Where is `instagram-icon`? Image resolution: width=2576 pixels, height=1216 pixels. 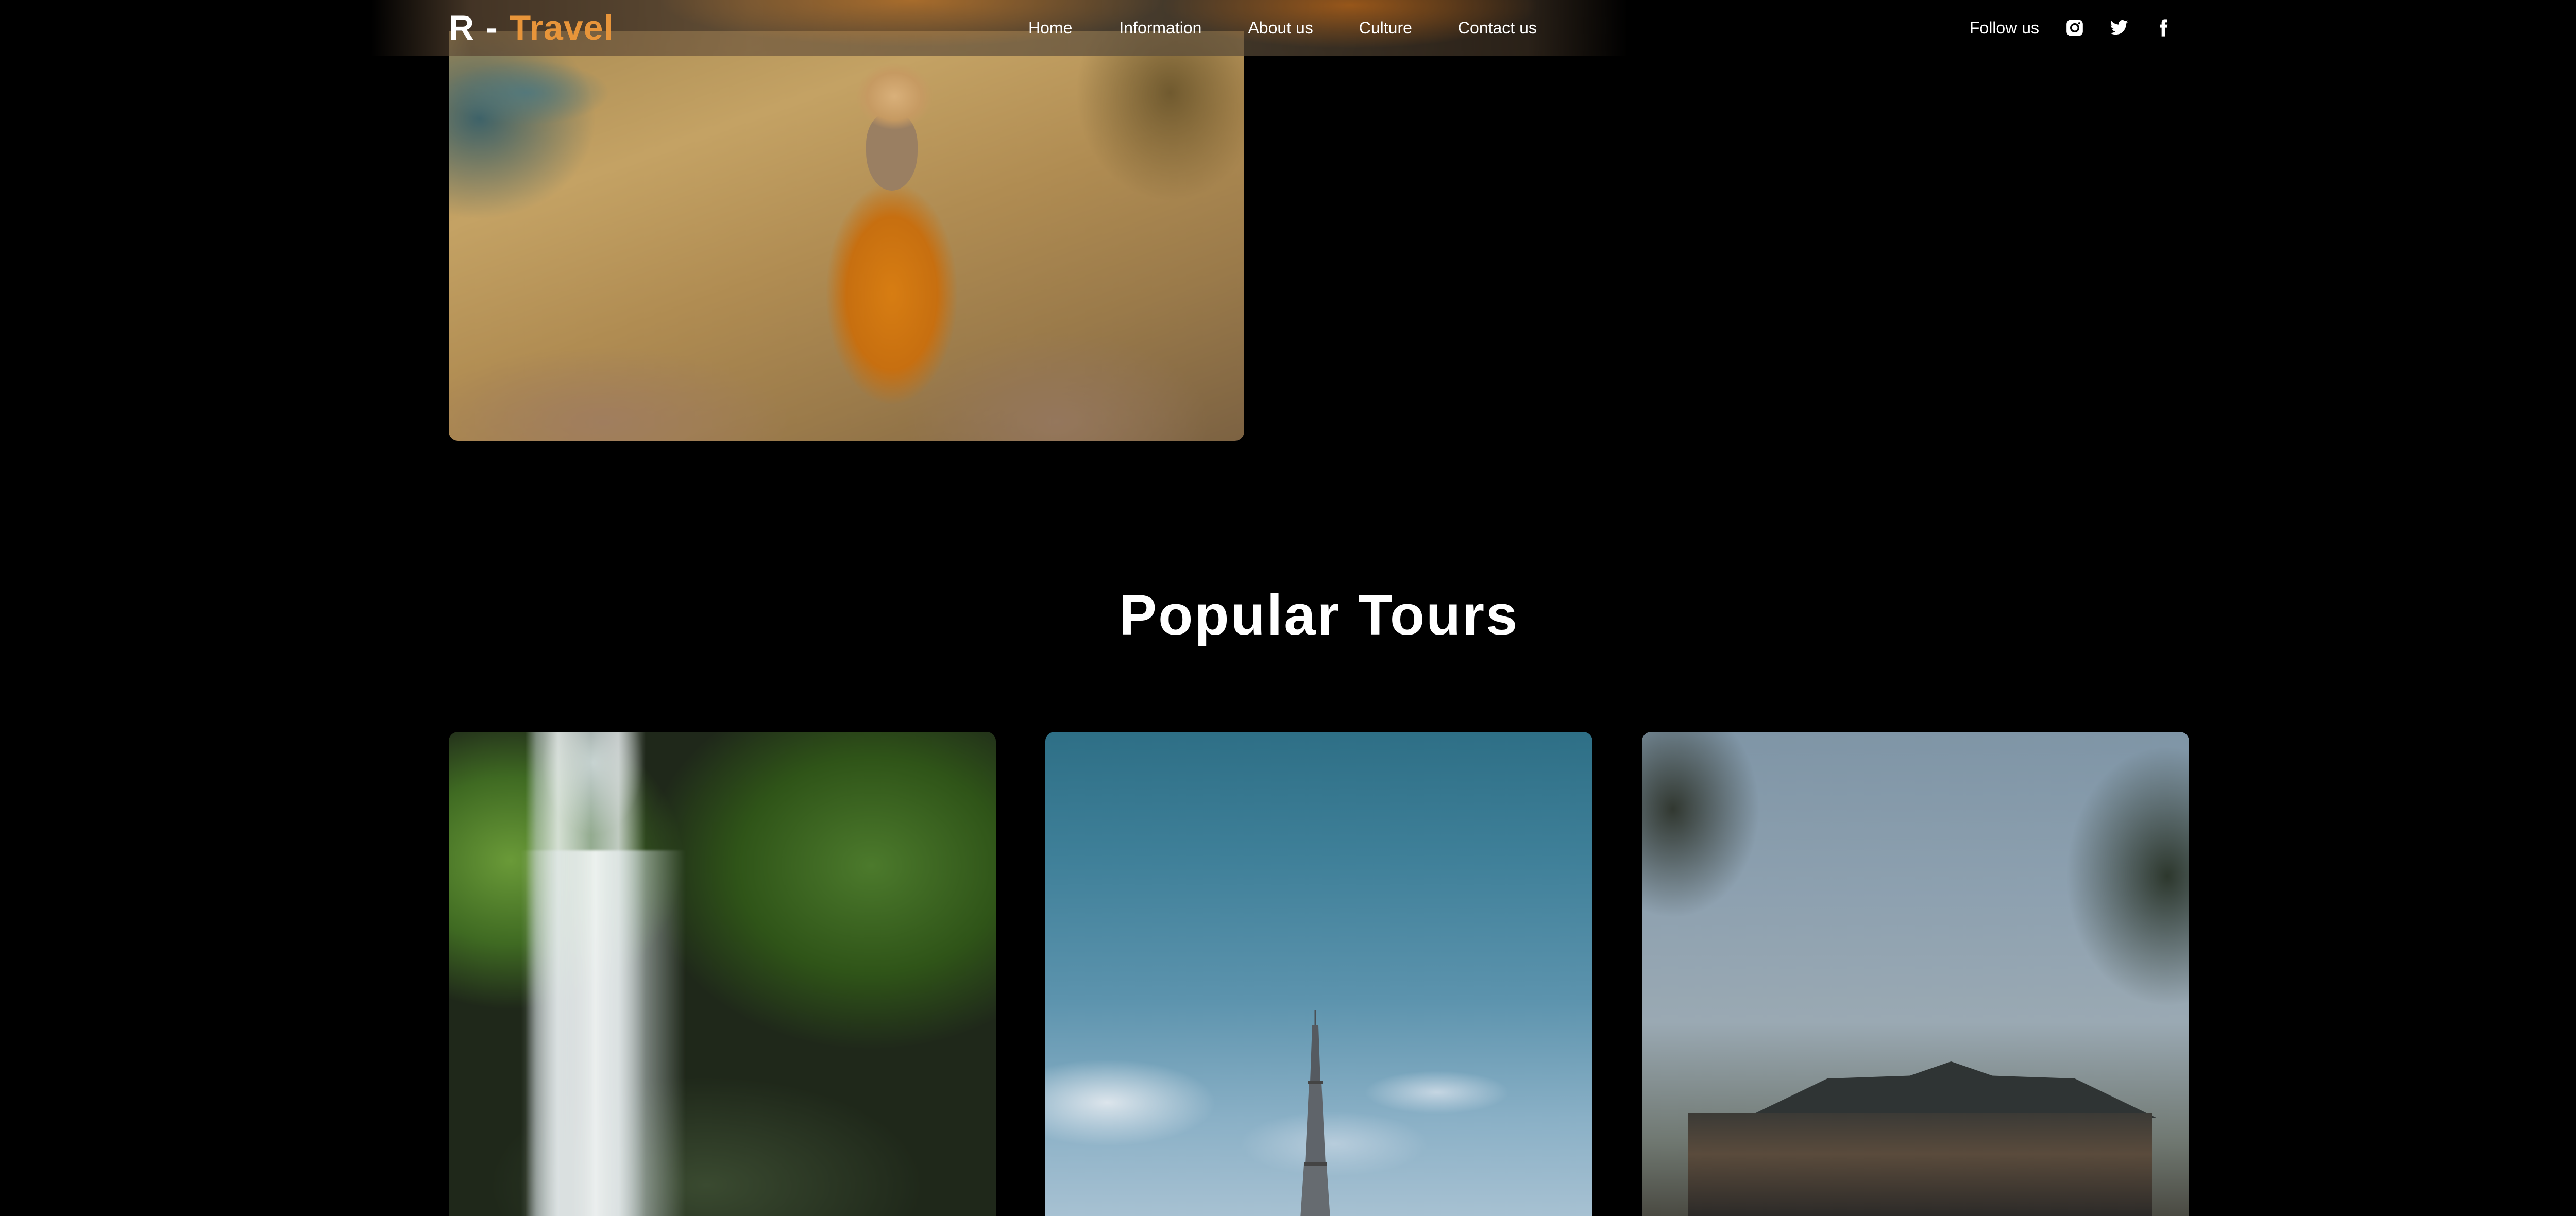
instagram-icon is located at coordinates (2074, 28).